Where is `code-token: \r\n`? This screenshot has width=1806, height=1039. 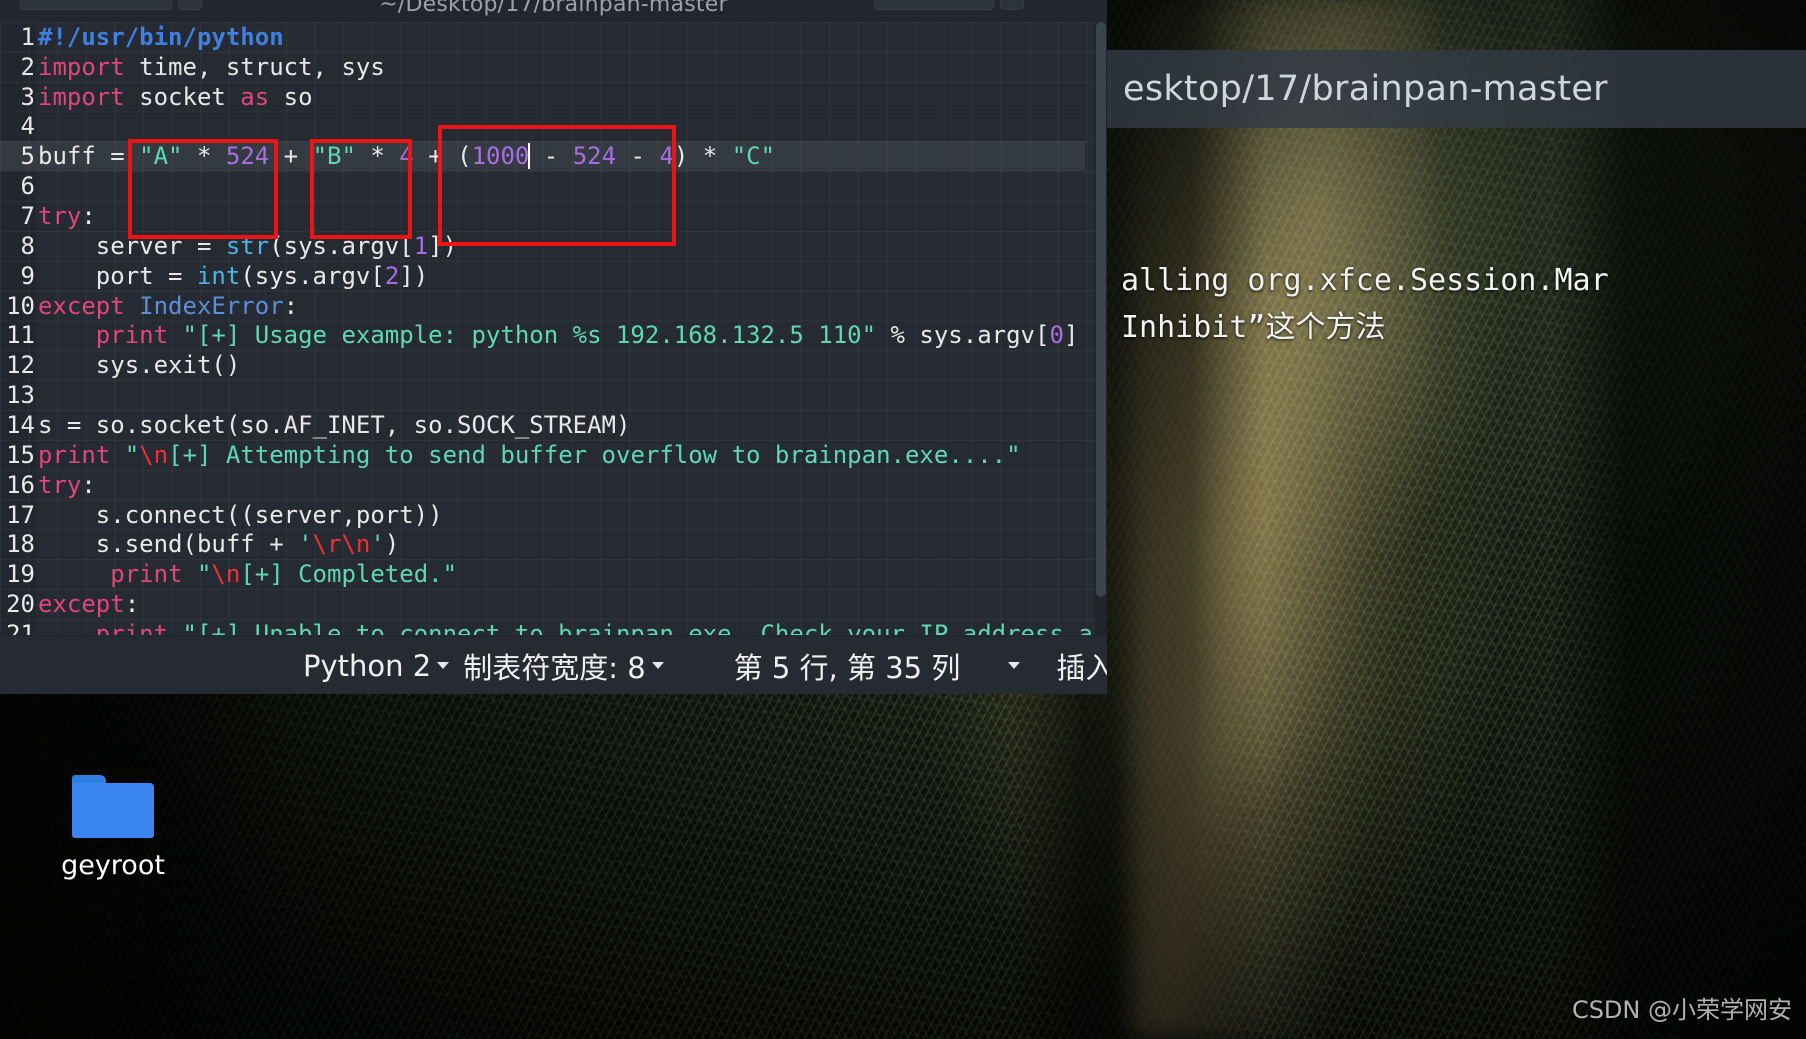
code-token: \r\n is located at coordinates (341, 544).